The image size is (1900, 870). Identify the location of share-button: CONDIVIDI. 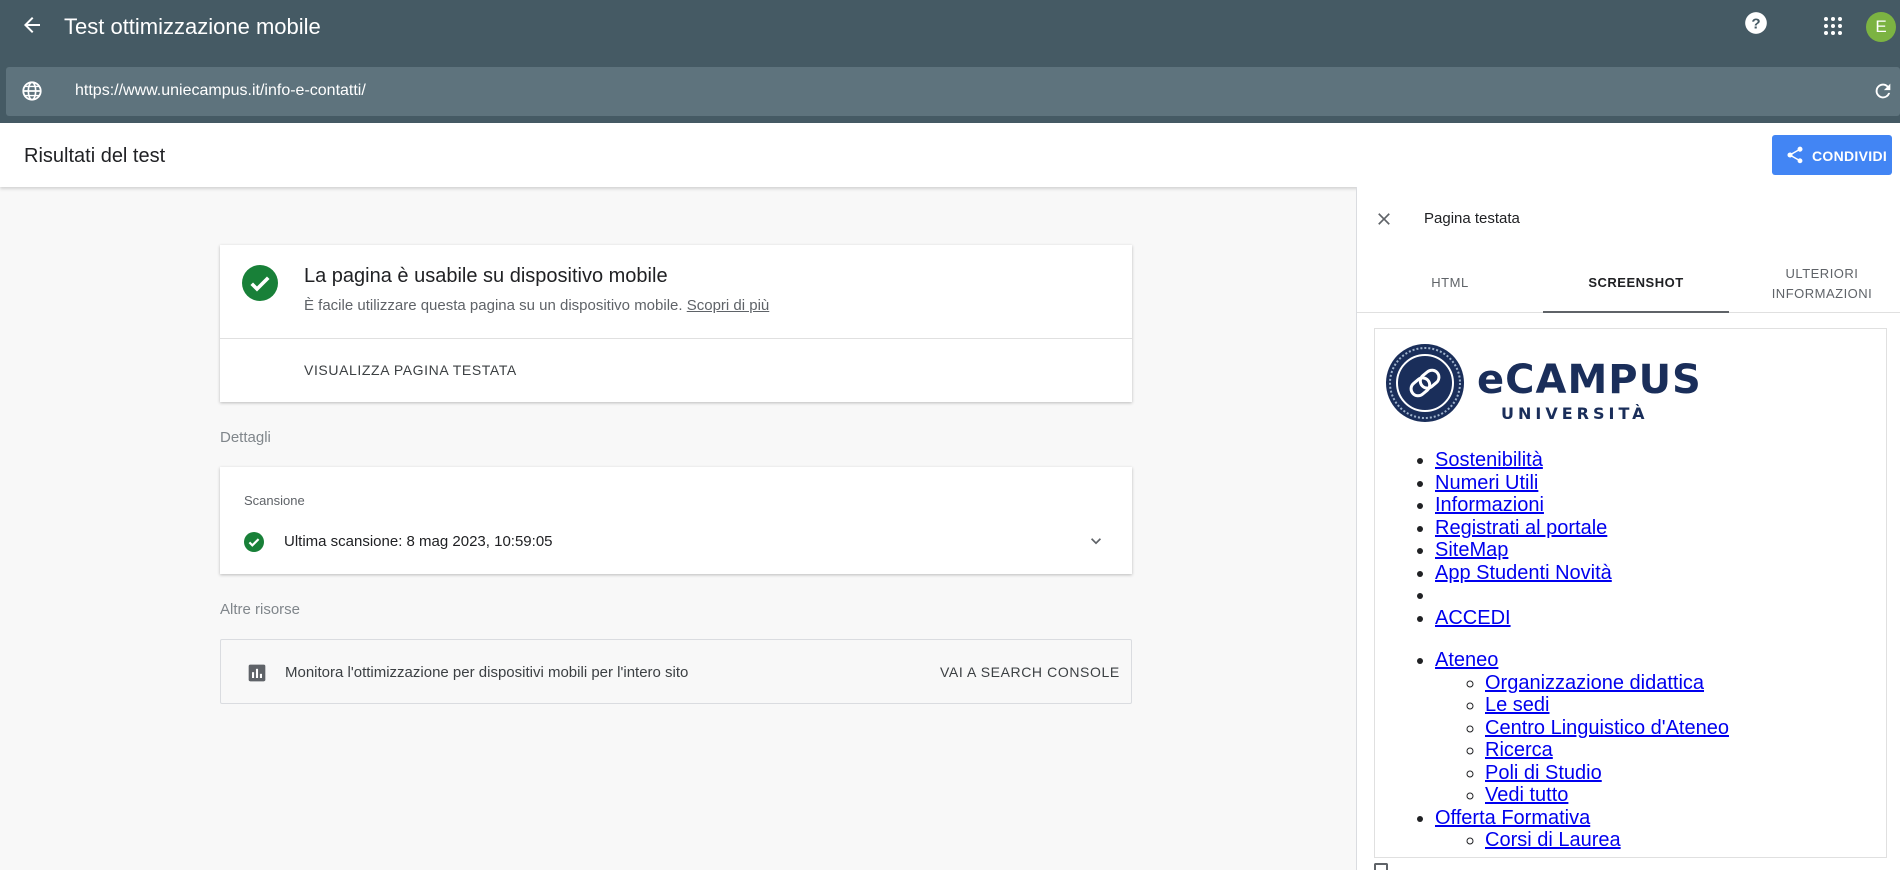
(1832, 155).